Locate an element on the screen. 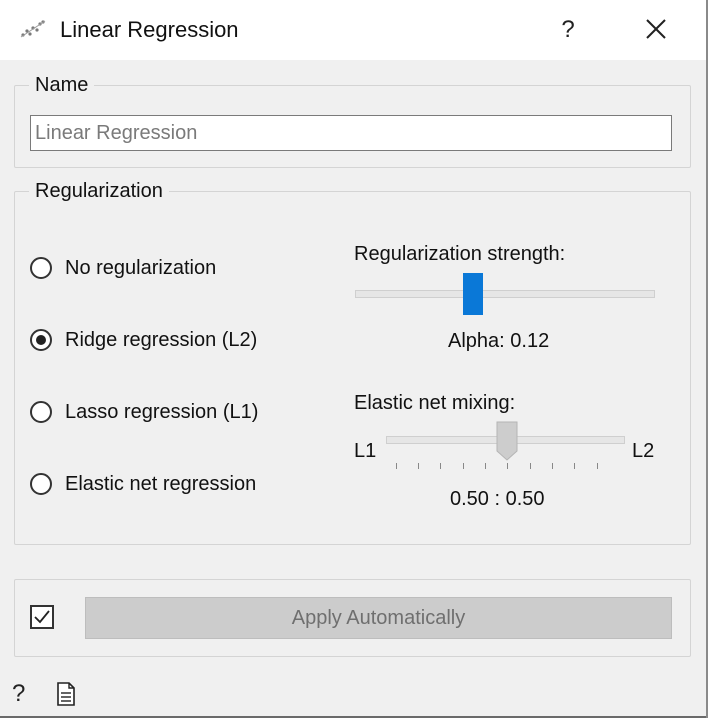 Image resolution: width=708 pixels, height=718 pixels. title-bar: Linear Regression ? is located at coordinates (354, 30).